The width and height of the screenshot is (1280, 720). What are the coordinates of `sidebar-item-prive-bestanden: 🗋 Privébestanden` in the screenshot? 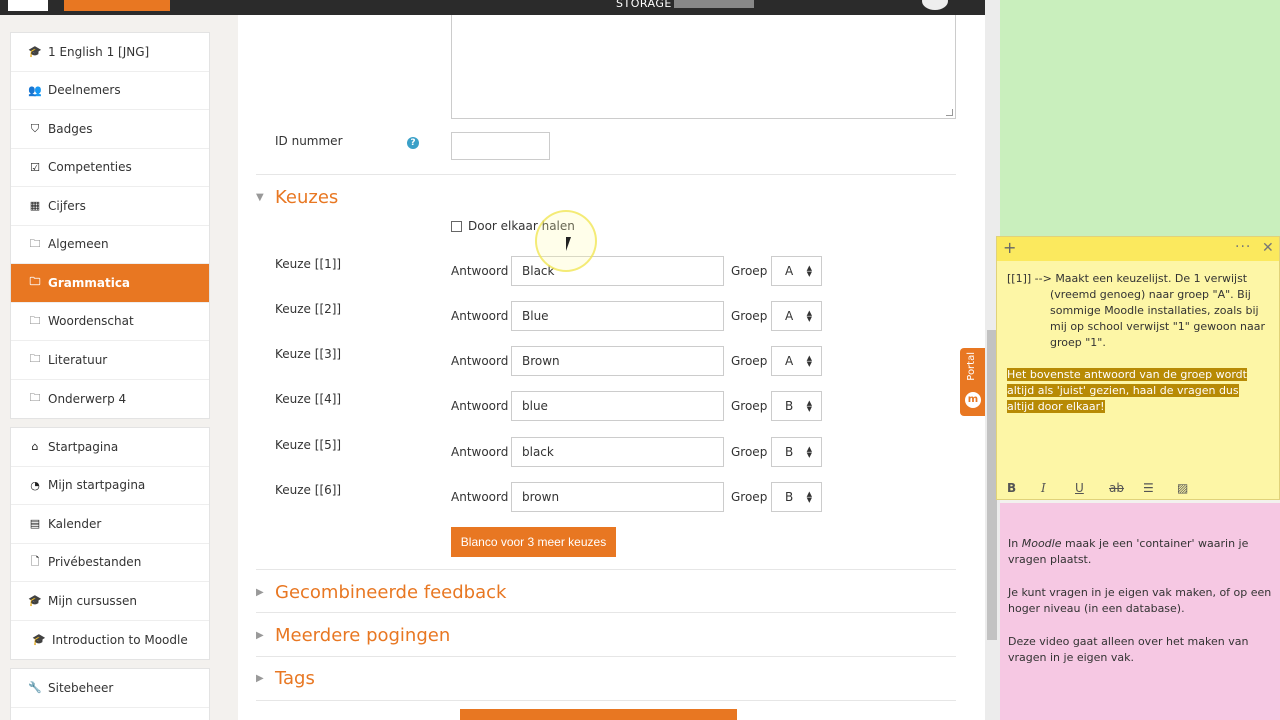 It's located at (110, 563).